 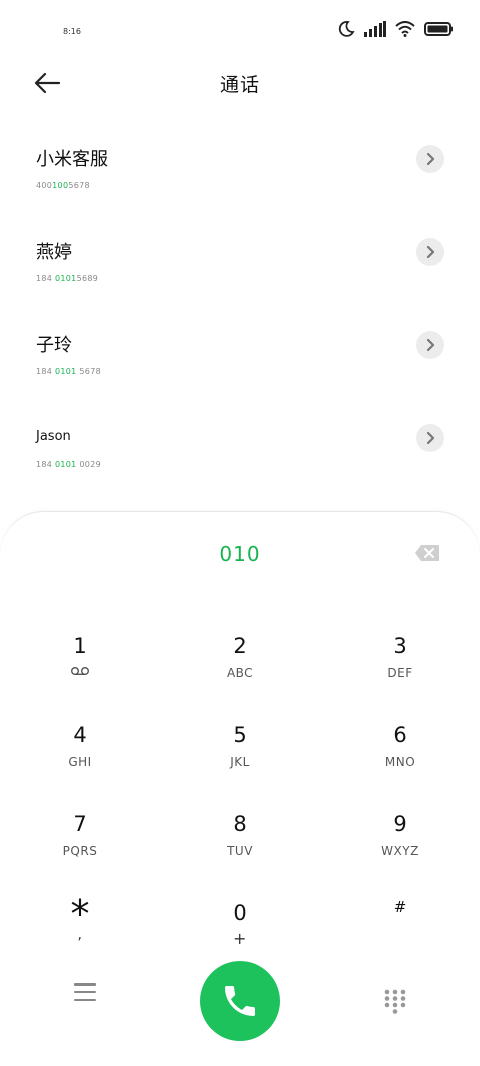 What do you see at coordinates (240, 252) in the screenshot?
I see `contact-item: 燕婷 184 01015689` at bounding box center [240, 252].